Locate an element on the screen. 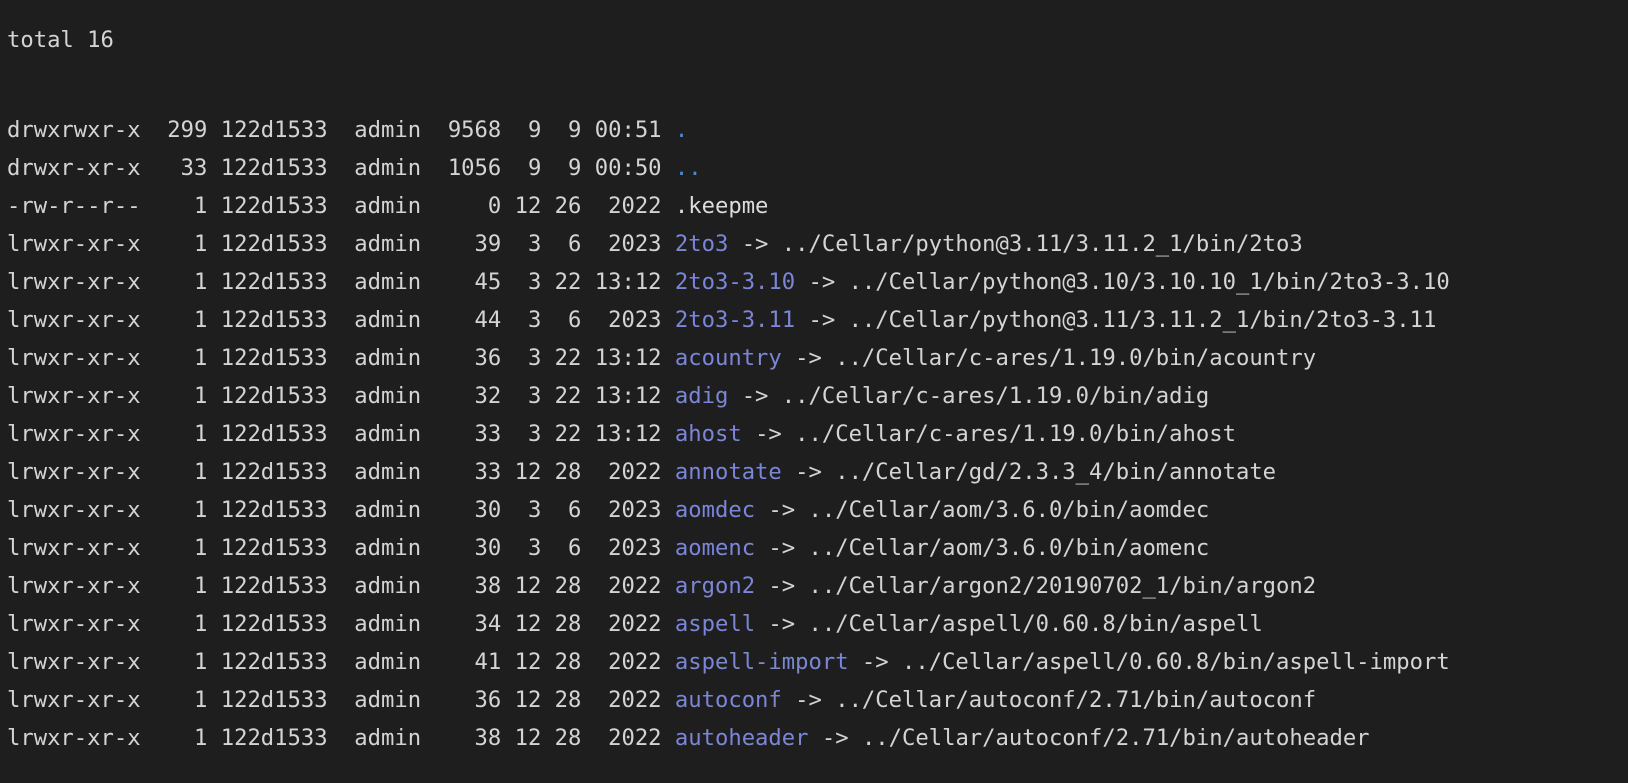  entry-metadata: -rw-r--r-- 1 122d1533 admin 0 12 26 2022 is located at coordinates (334, 206).